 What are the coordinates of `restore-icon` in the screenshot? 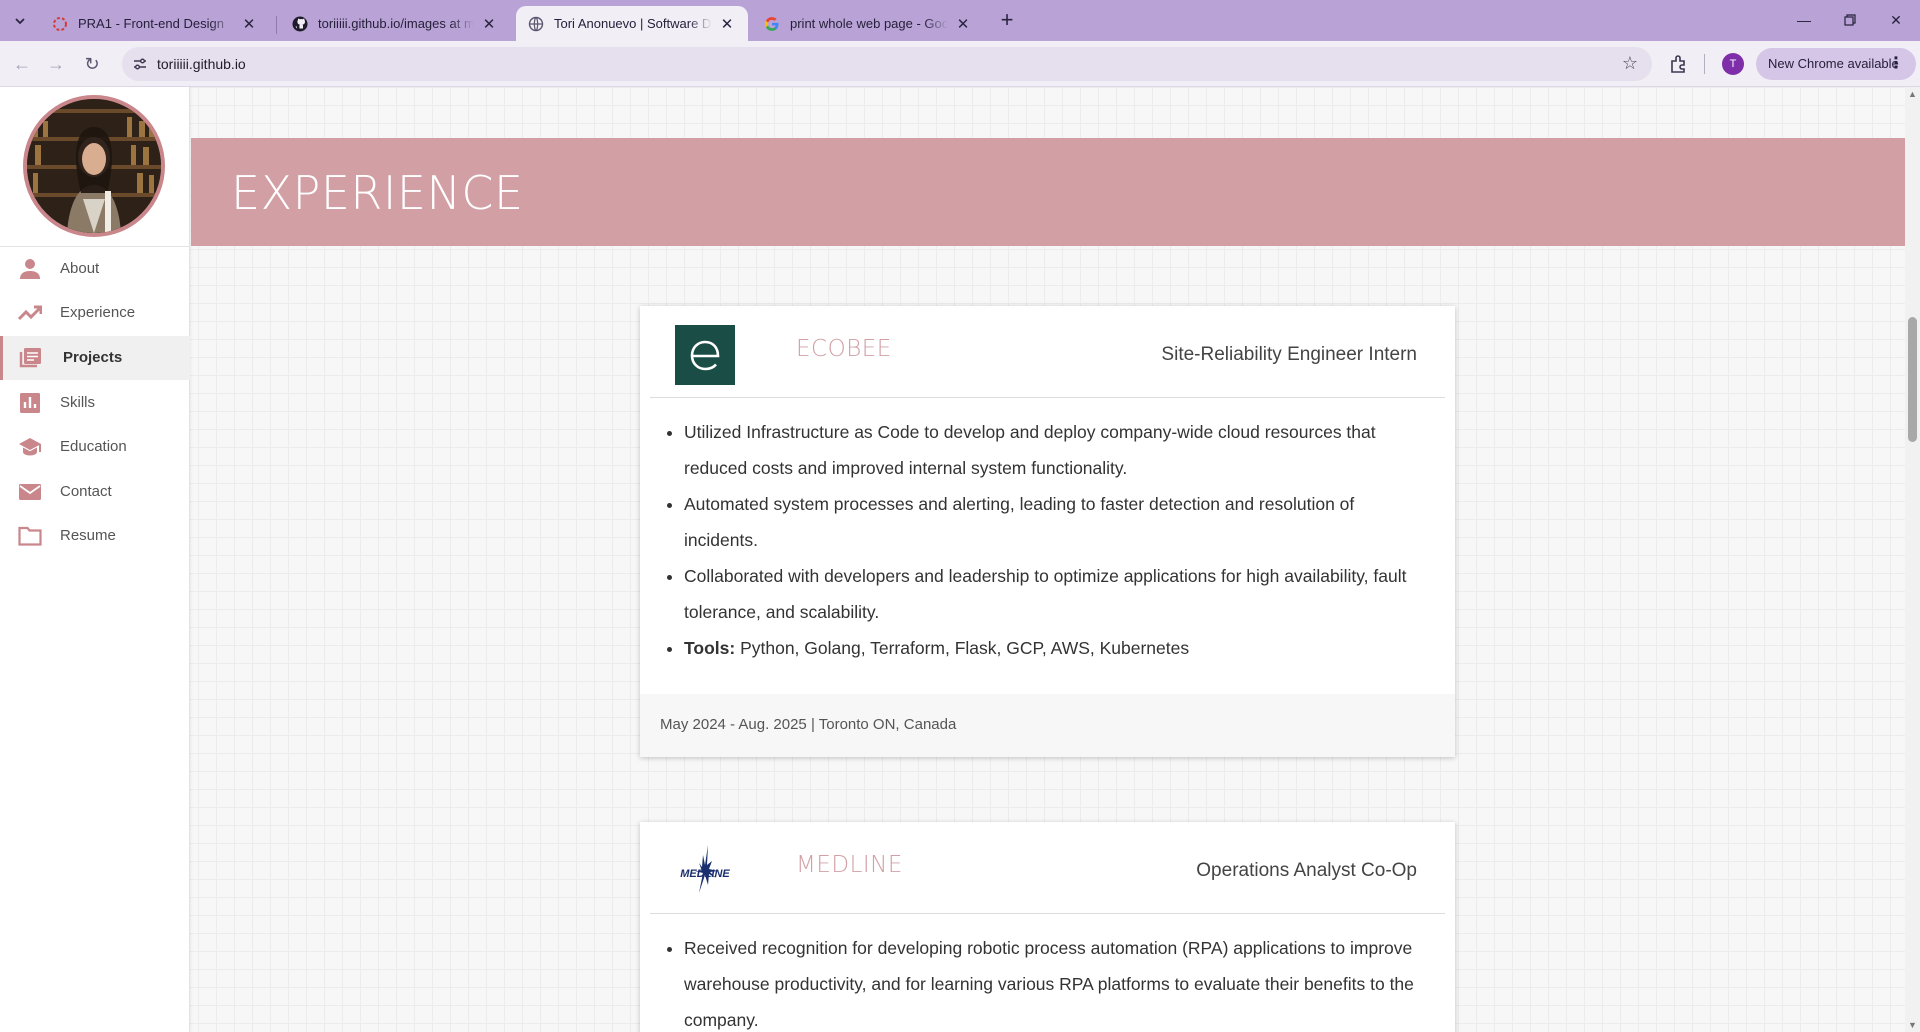 It's located at (1850, 20).